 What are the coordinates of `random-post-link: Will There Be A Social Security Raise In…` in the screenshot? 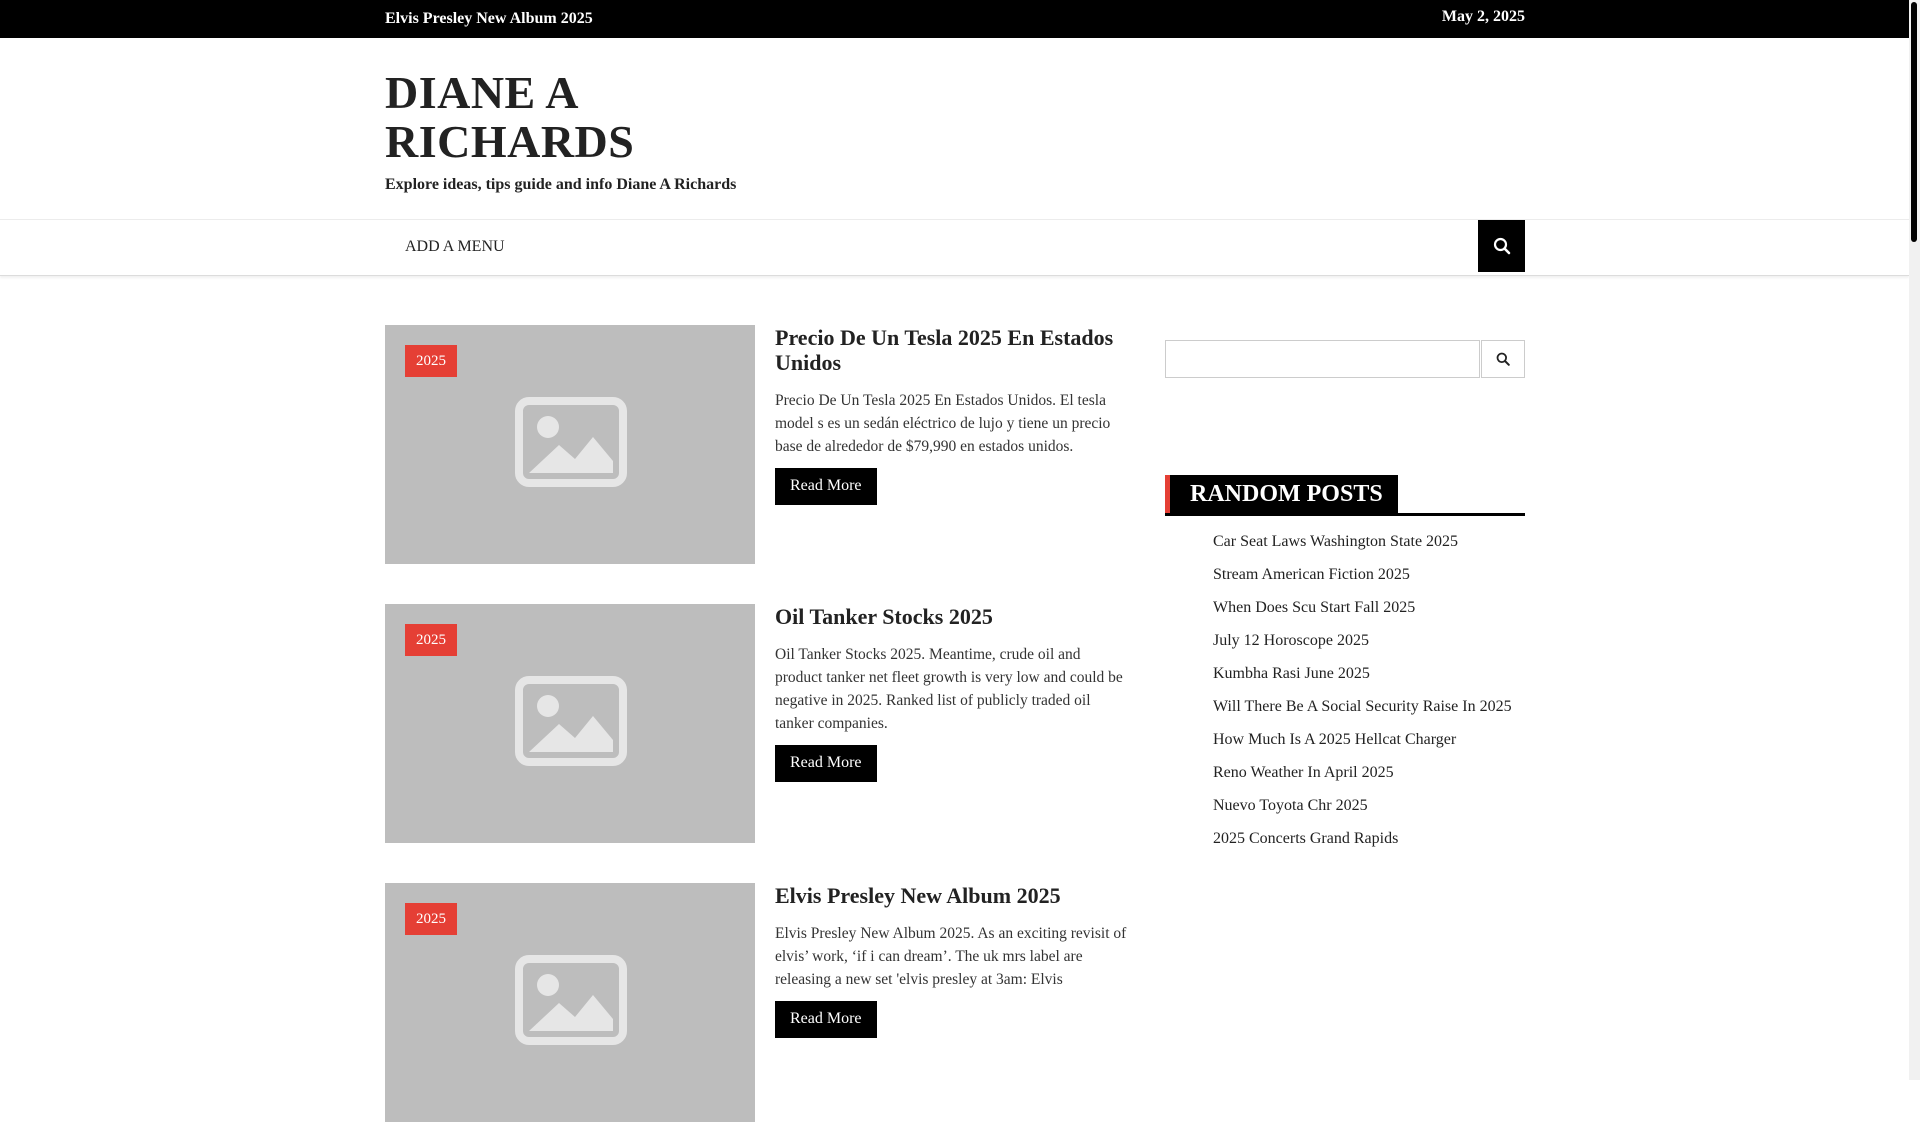 It's located at (1362, 713).